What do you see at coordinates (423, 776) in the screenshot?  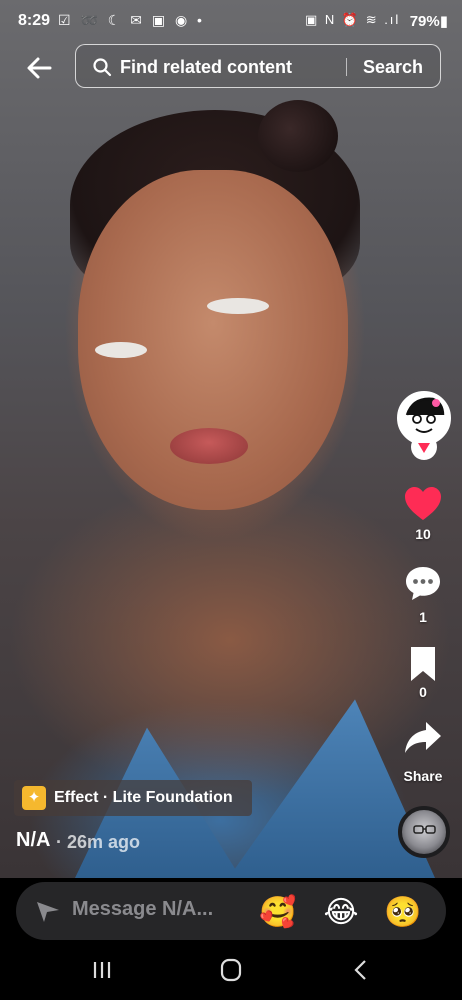 I see `share-label: Share` at bounding box center [423, 776].